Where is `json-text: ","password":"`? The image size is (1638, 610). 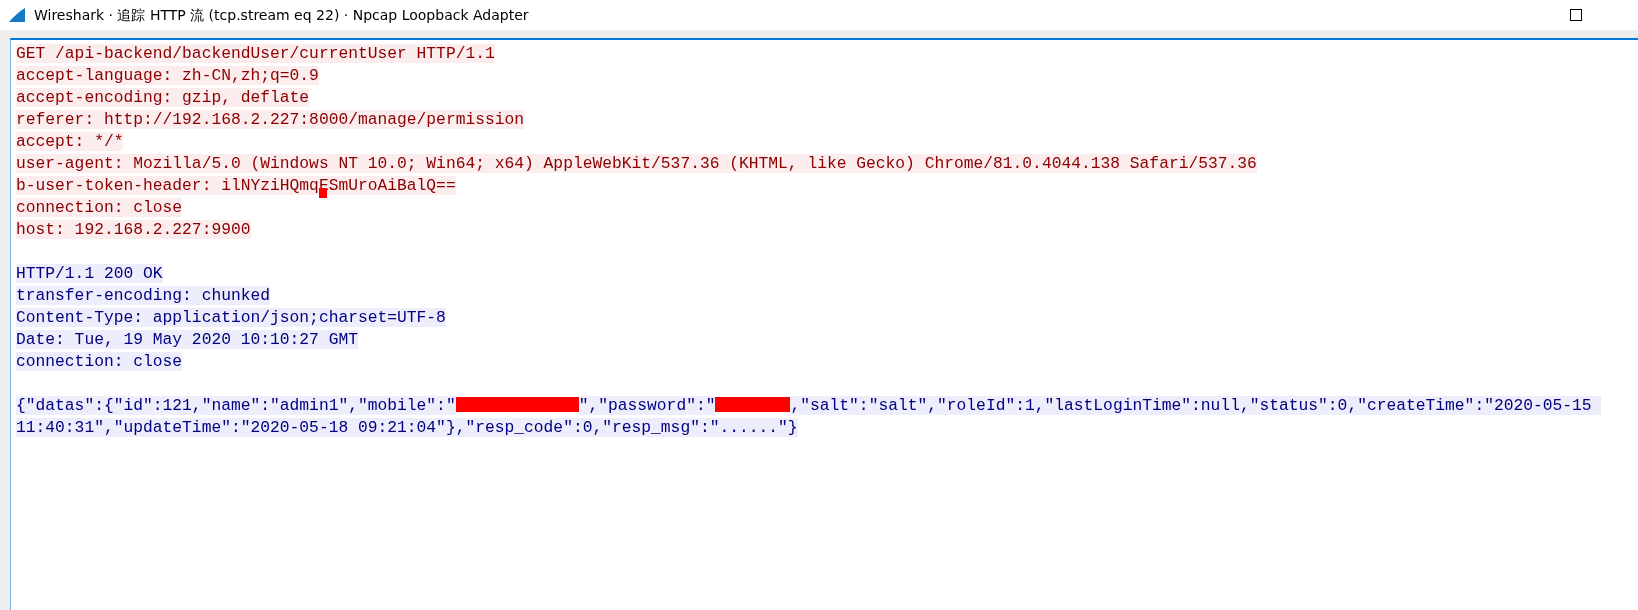 json-text: ","password":" is located at coordinates (647, 405).